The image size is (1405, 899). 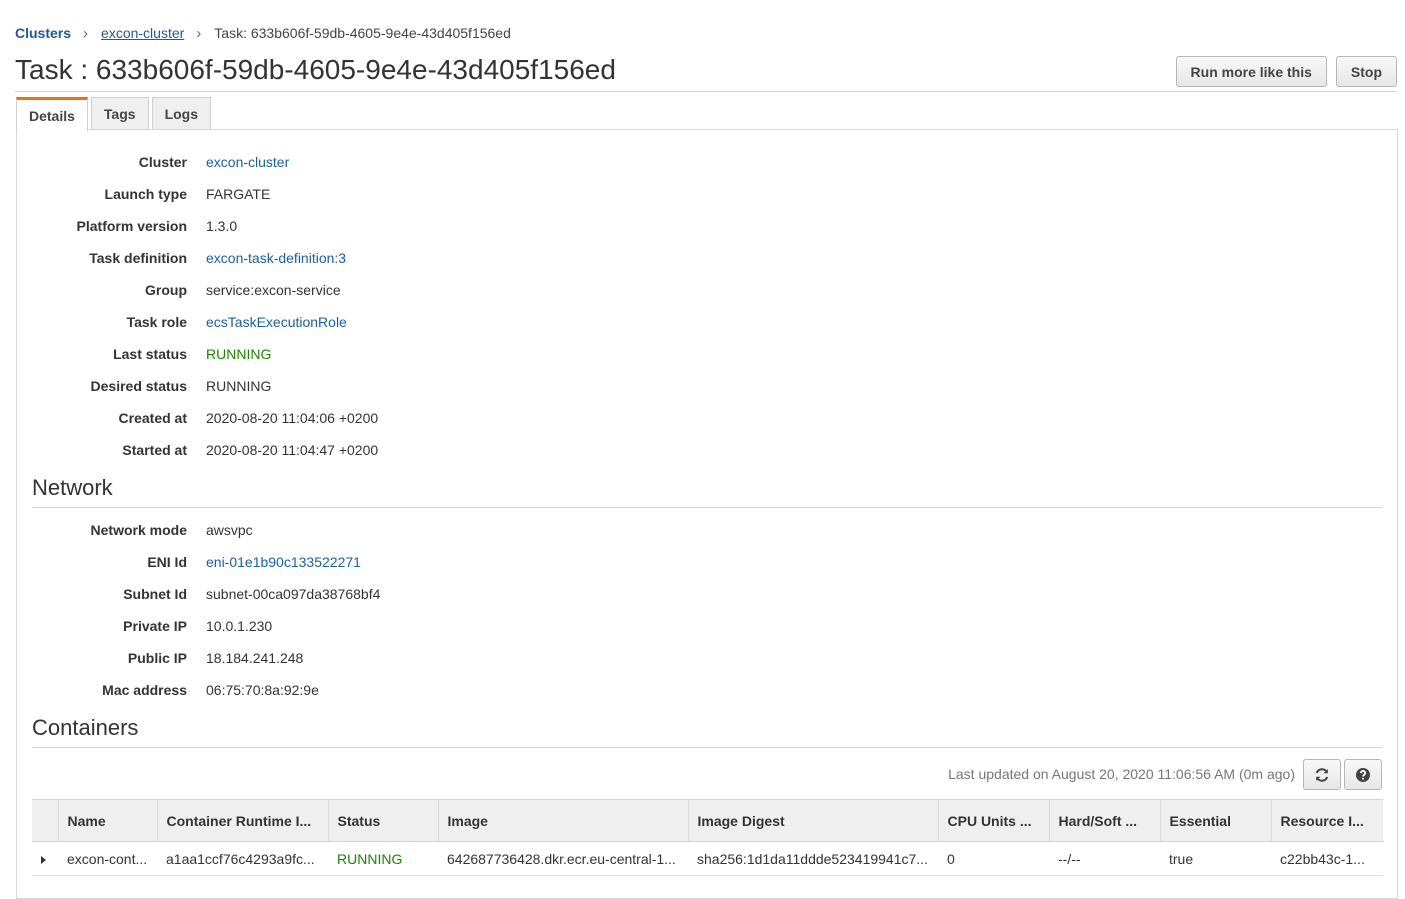 I want to click on network-label: Public IP, so click(x=157, y=658).